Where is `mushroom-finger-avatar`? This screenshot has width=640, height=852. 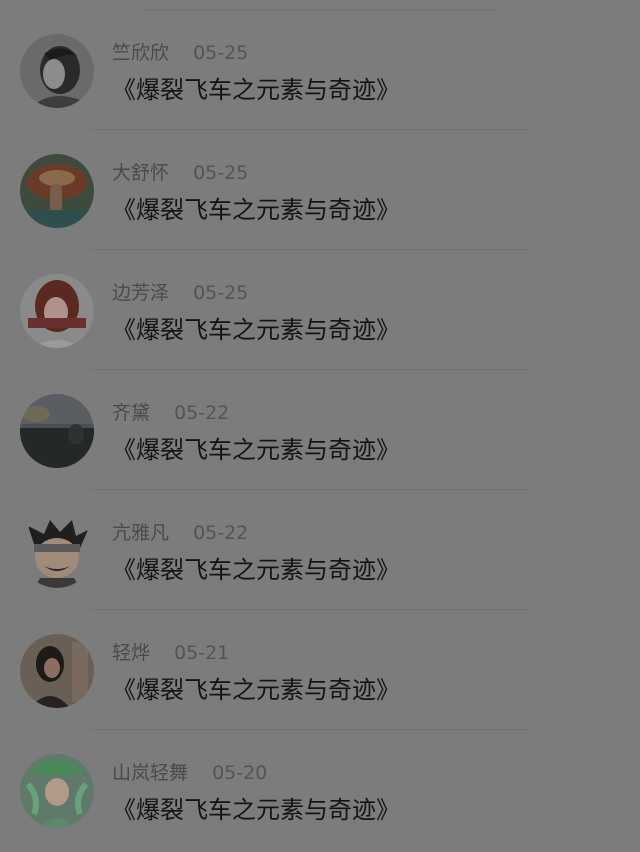
mushroom-finger-avatar is located at coordinates (57, 191).